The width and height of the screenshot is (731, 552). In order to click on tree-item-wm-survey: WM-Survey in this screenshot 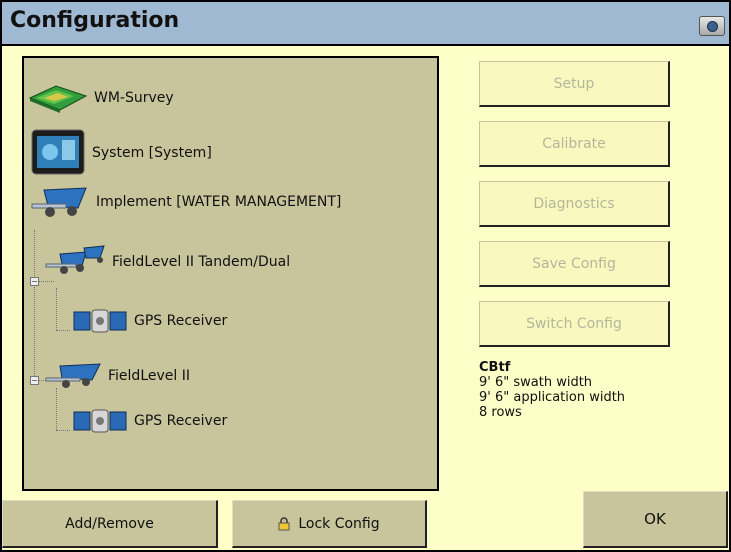, I will do `click(101, 98)`.